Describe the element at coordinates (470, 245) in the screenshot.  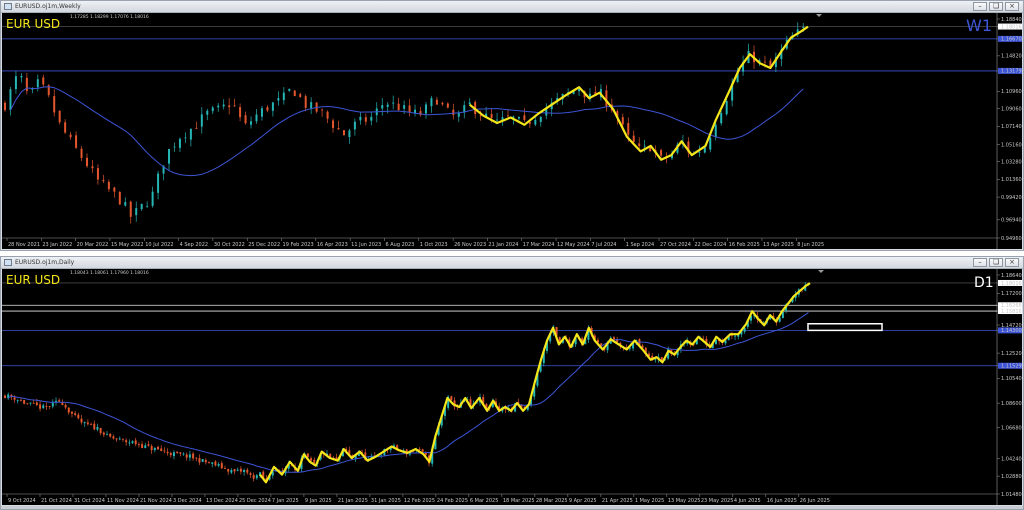
I see `time-label: 26 Nov 2023` at that location.